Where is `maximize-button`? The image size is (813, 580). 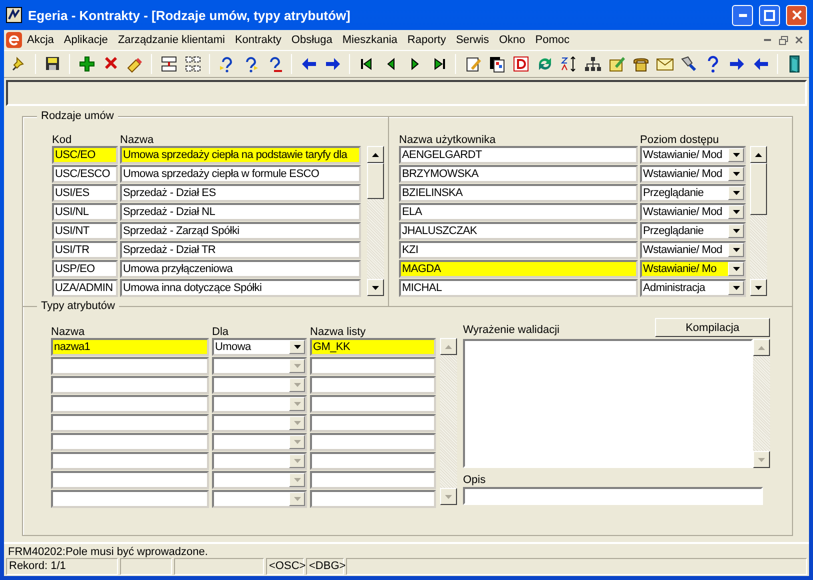 maximize-button is located at coordinates (769, 15).